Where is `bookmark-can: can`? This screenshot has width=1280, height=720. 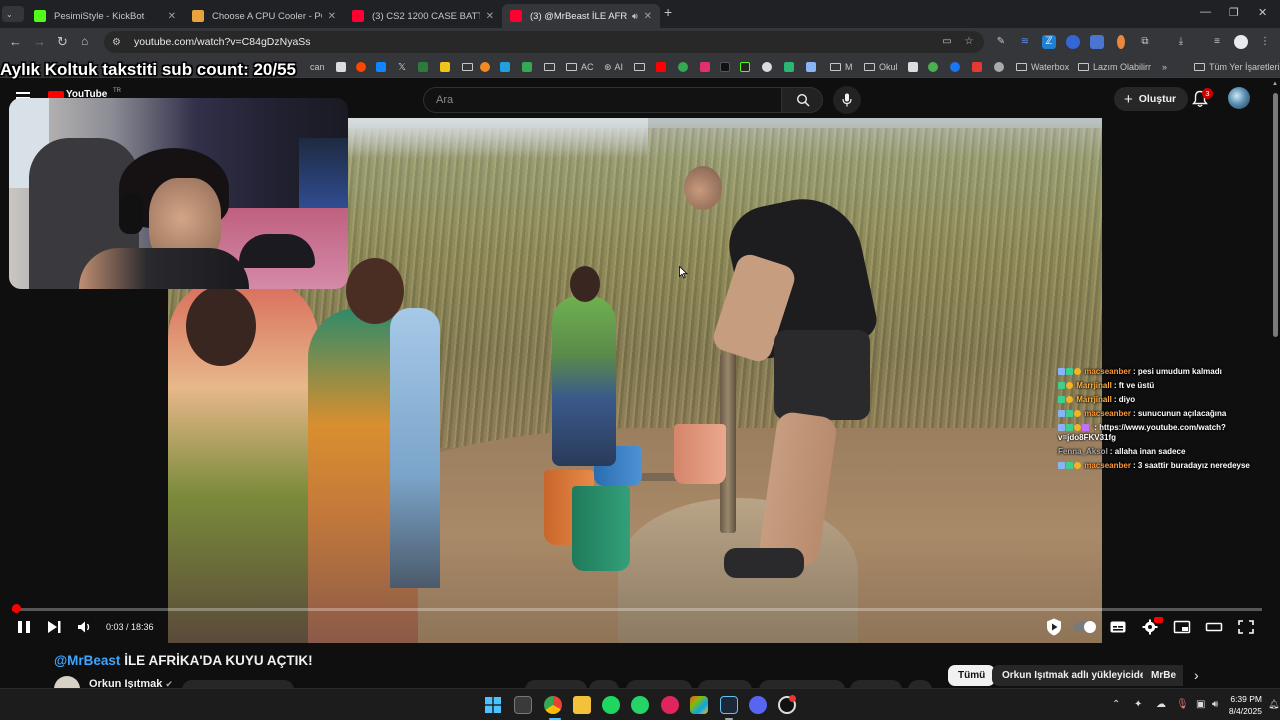
bookmark-can: can is located at coordinates (317, 67).